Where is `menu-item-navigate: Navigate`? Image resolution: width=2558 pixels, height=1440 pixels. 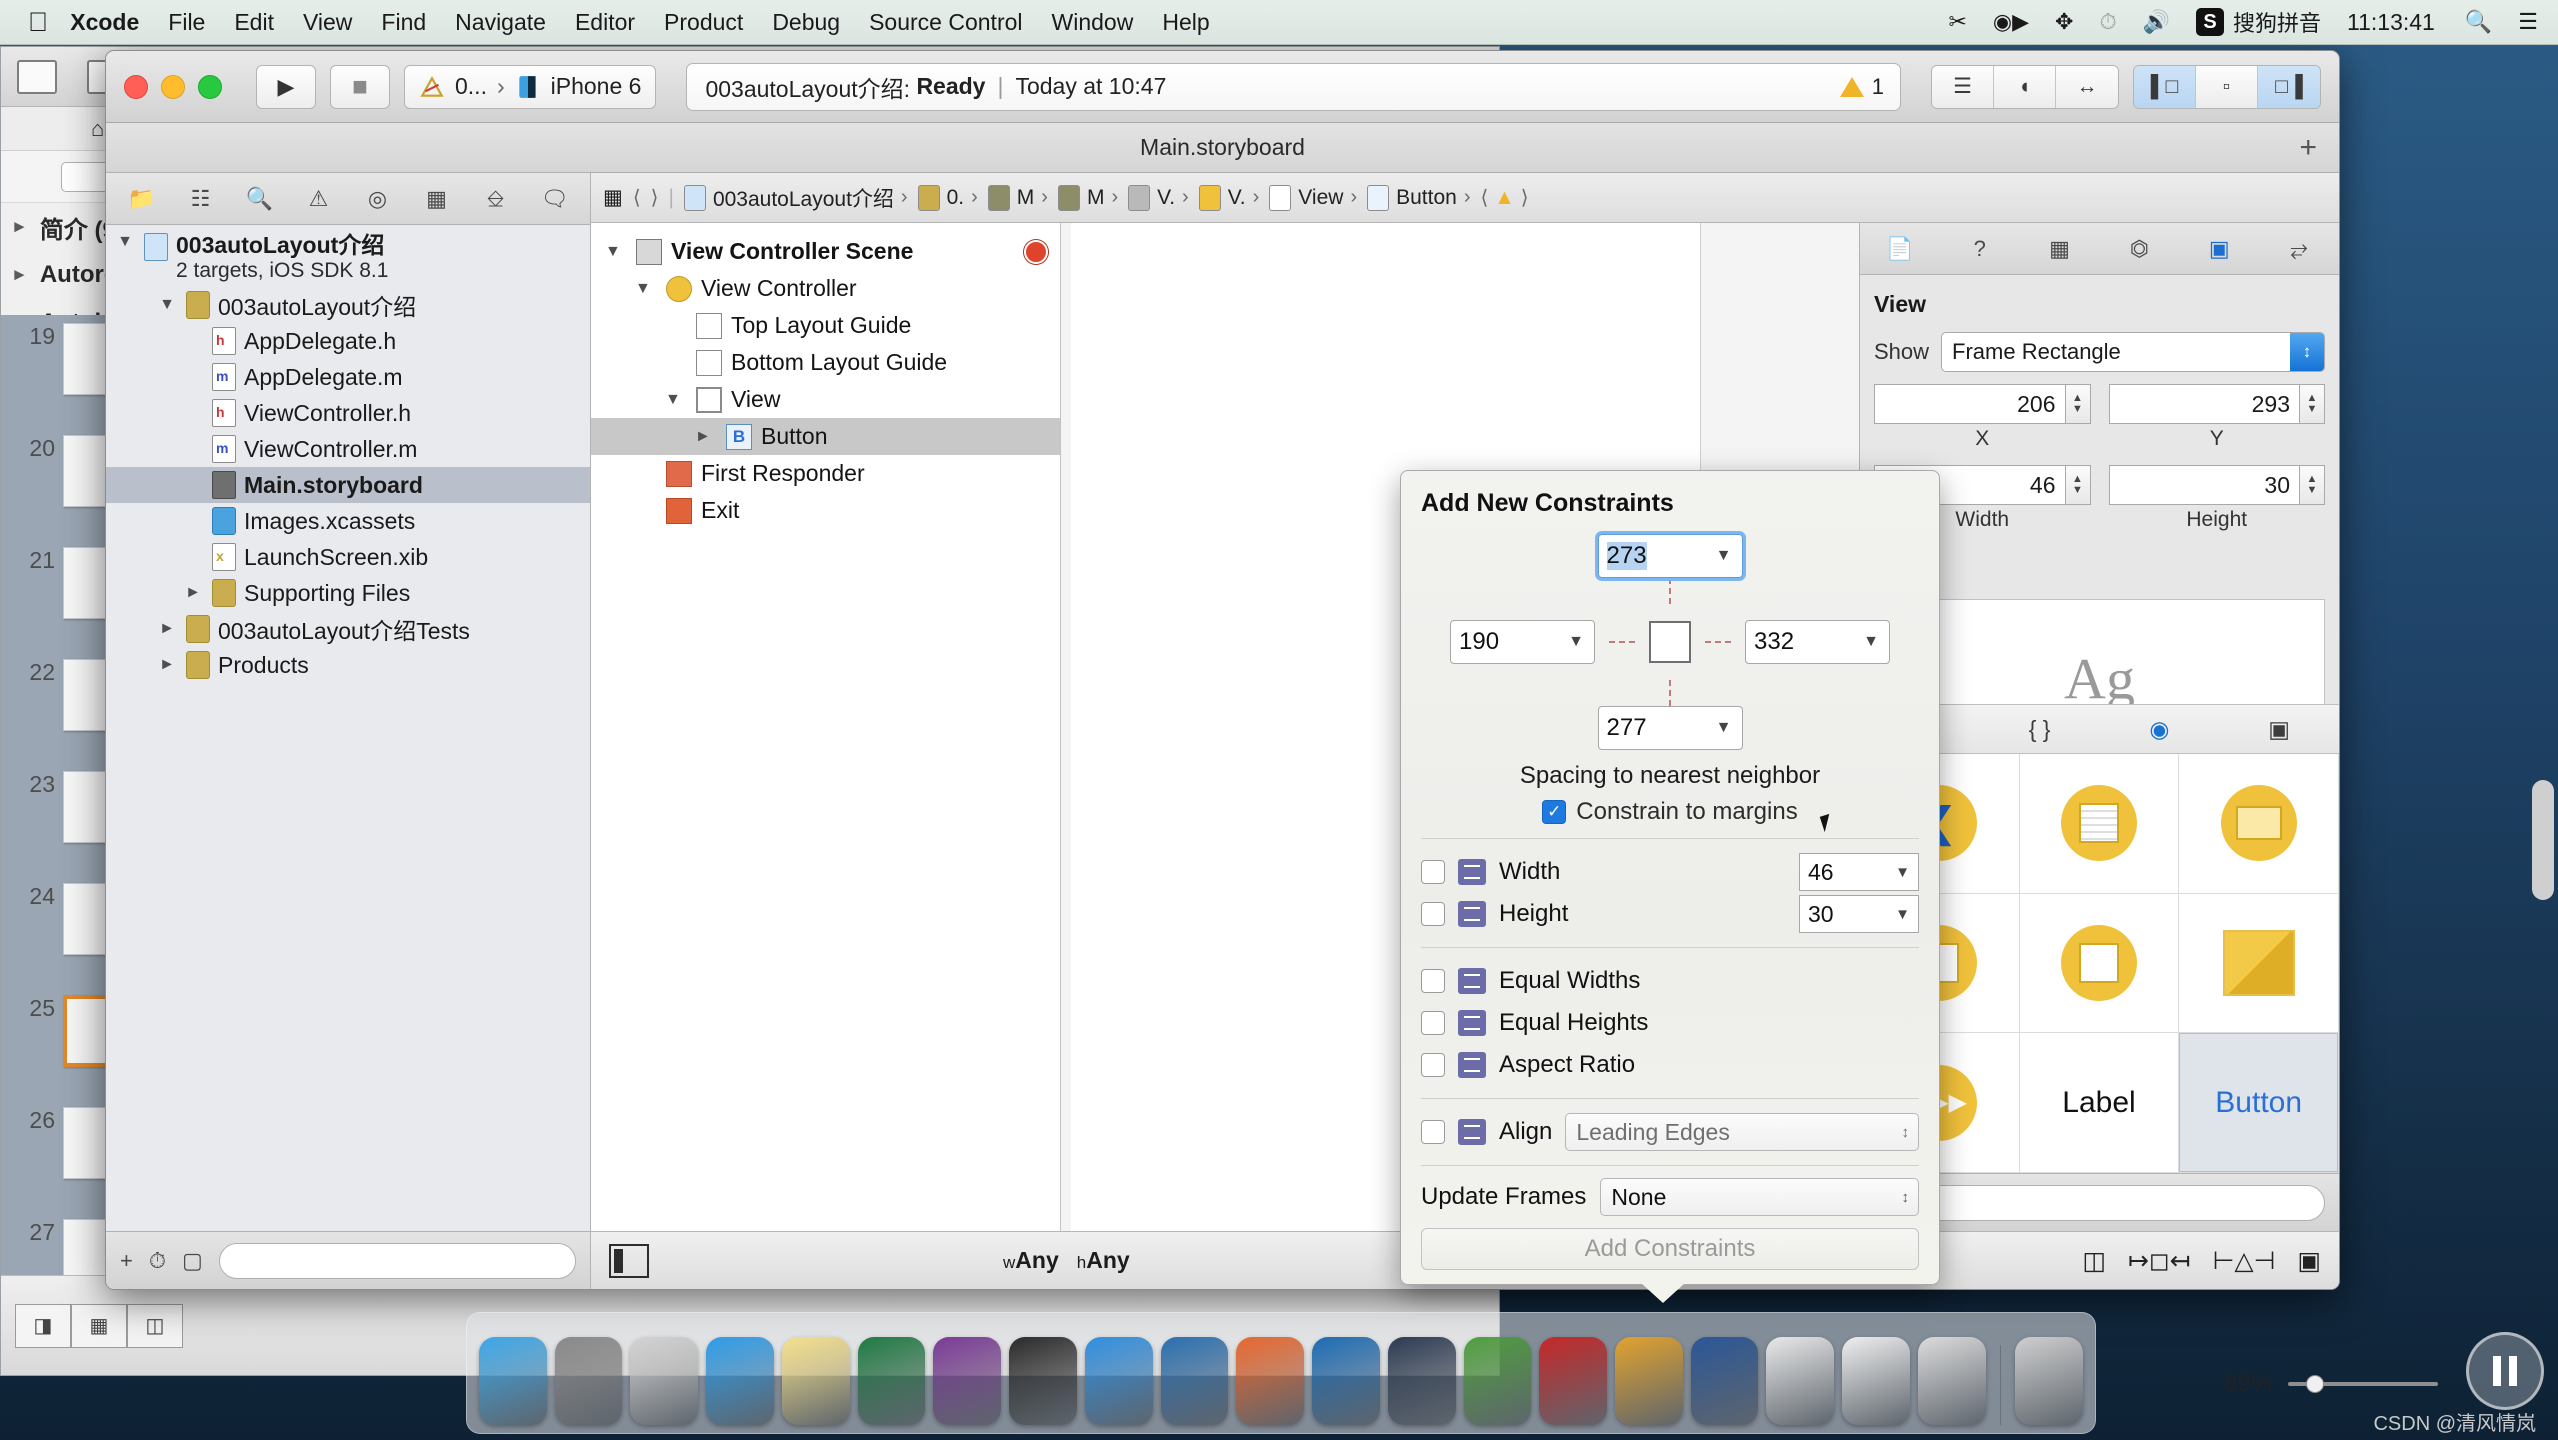
menu-item-navigate: Navigate is located at coordinates (500, 22).